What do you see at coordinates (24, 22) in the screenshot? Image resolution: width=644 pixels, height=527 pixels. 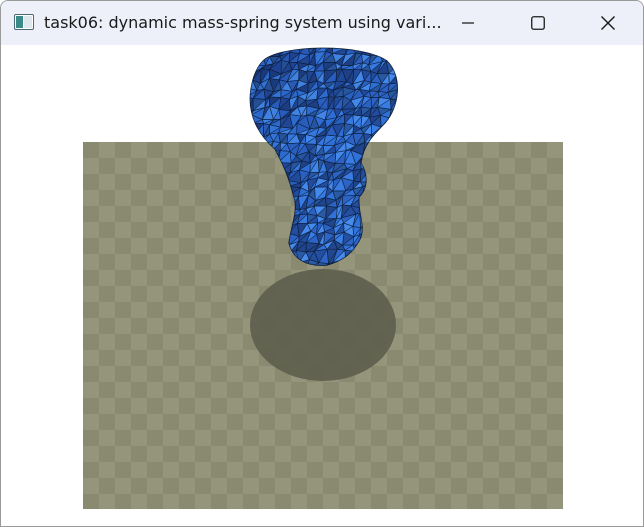 I see `app-window-icon` at bounding box center [24, 22].